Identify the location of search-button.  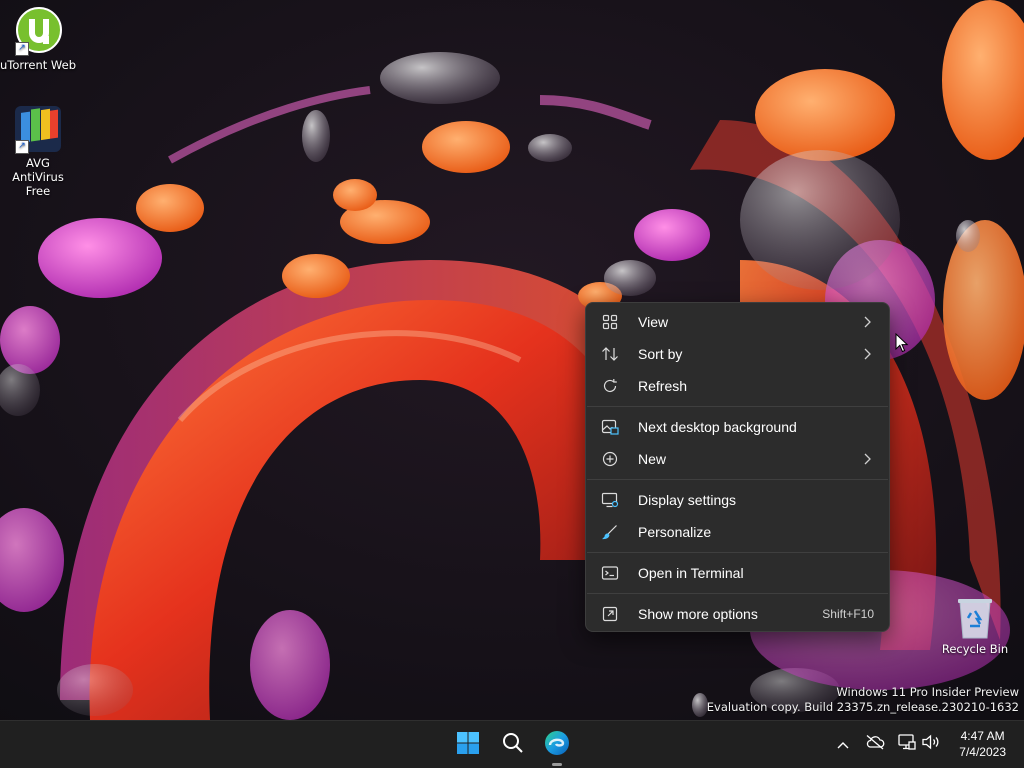
(513, 745).